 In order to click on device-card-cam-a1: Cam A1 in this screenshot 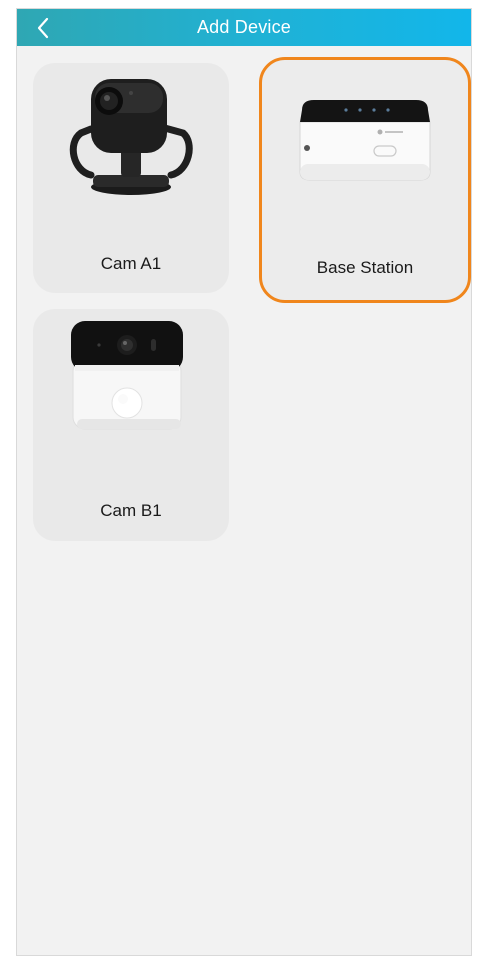, I will do `click(131, 178)`.